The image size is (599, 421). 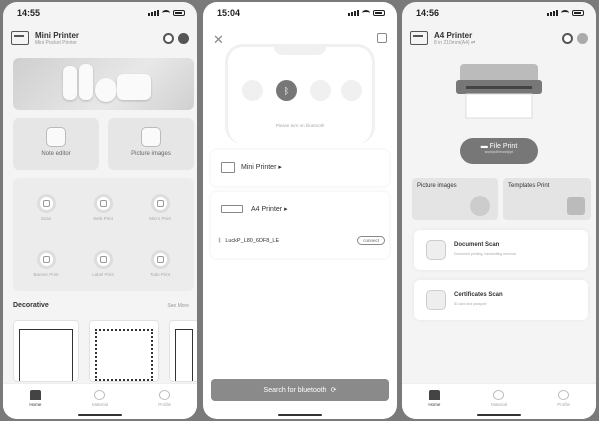 I want to click on bt-device-name: LuckP_L80_6DF8_LE, so click(x=252, y=240).